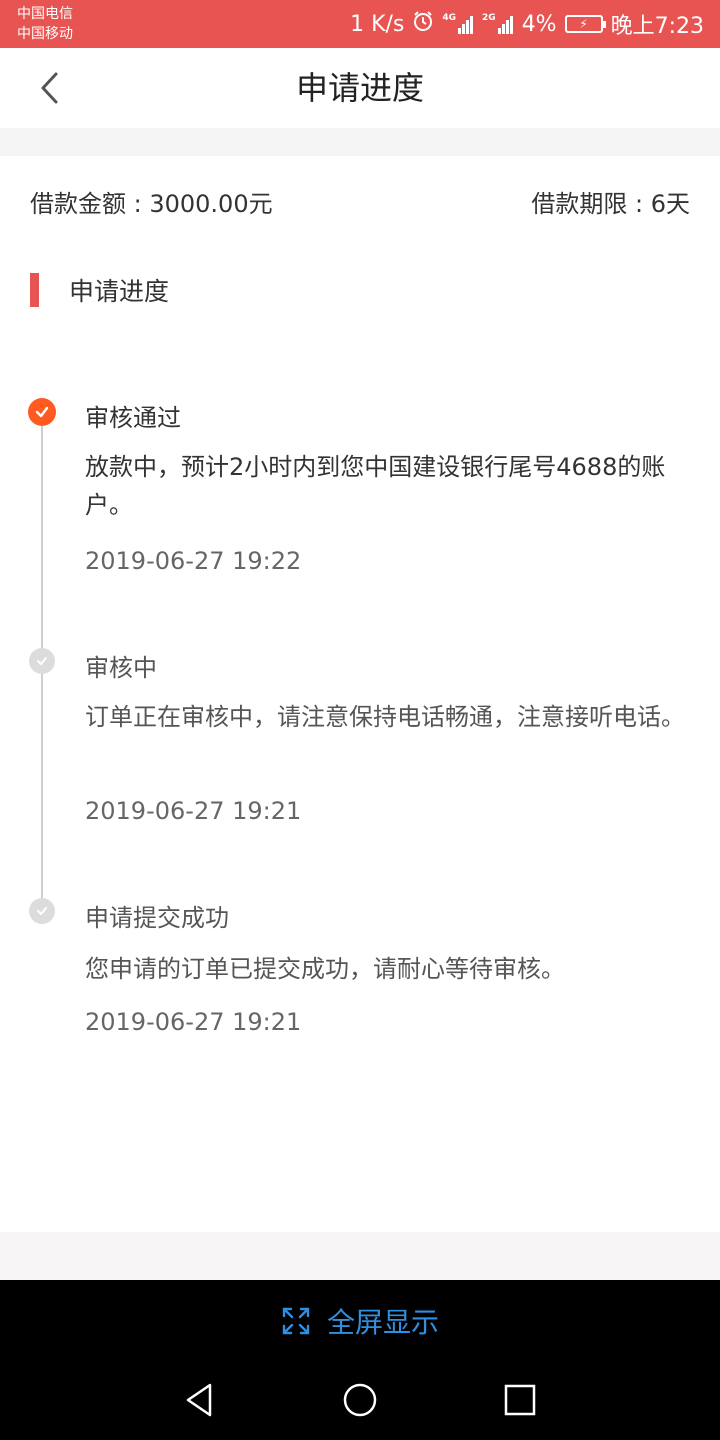 This screenshot has width=720, height=1440. Describe the element at coordinates (385, 717) in the screenshot. I see `step-description: 订单正在审核中，请注意保持电话畅通，注意接听电话。` at that location.